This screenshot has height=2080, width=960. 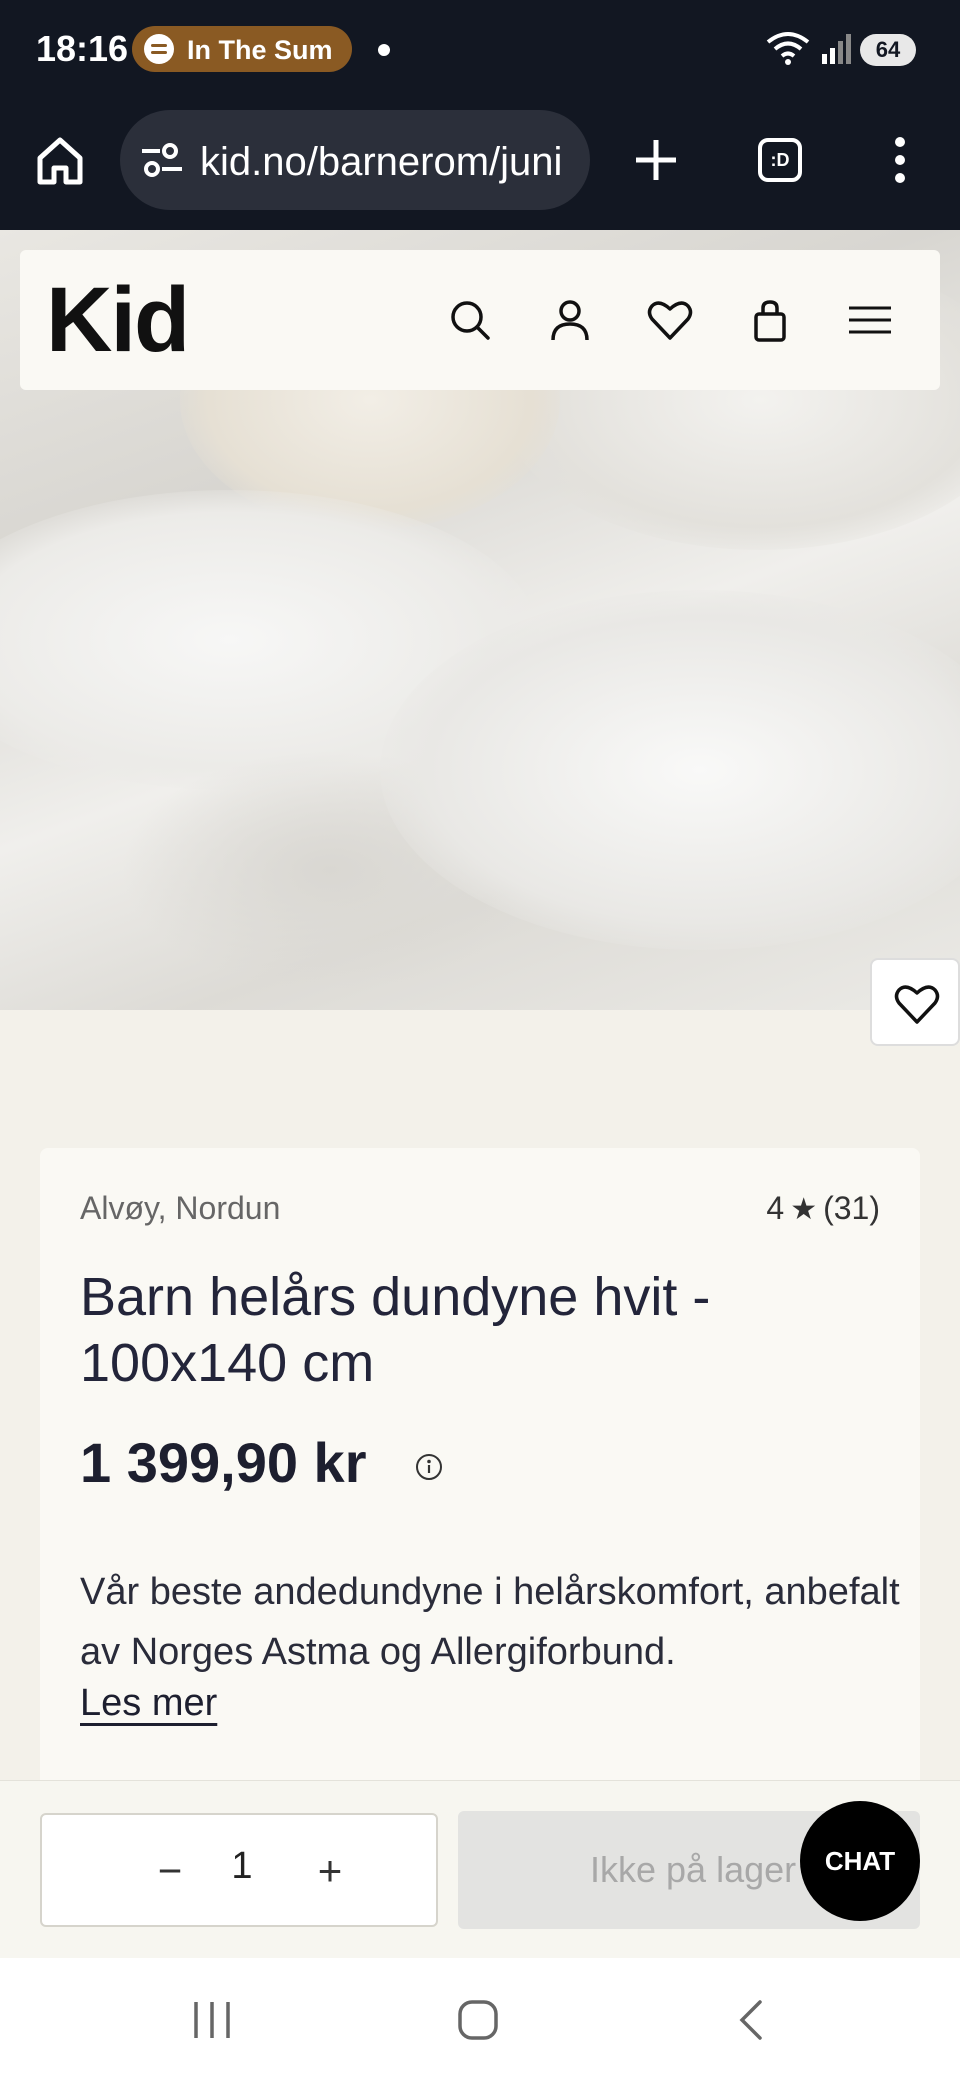 What do you see at coordinates (836, 49) in the screenshot?
I see `signal-icon` at bounding box center [836, 49].